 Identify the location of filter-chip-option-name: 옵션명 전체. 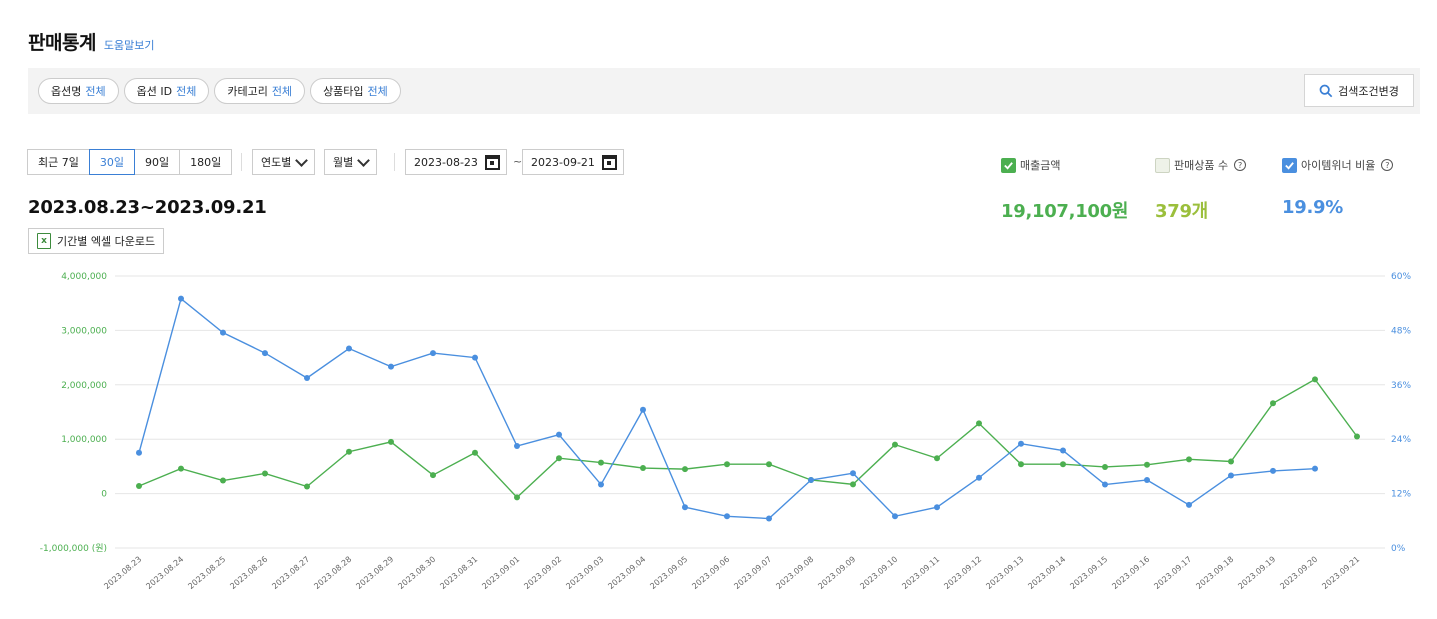
(78, 91).